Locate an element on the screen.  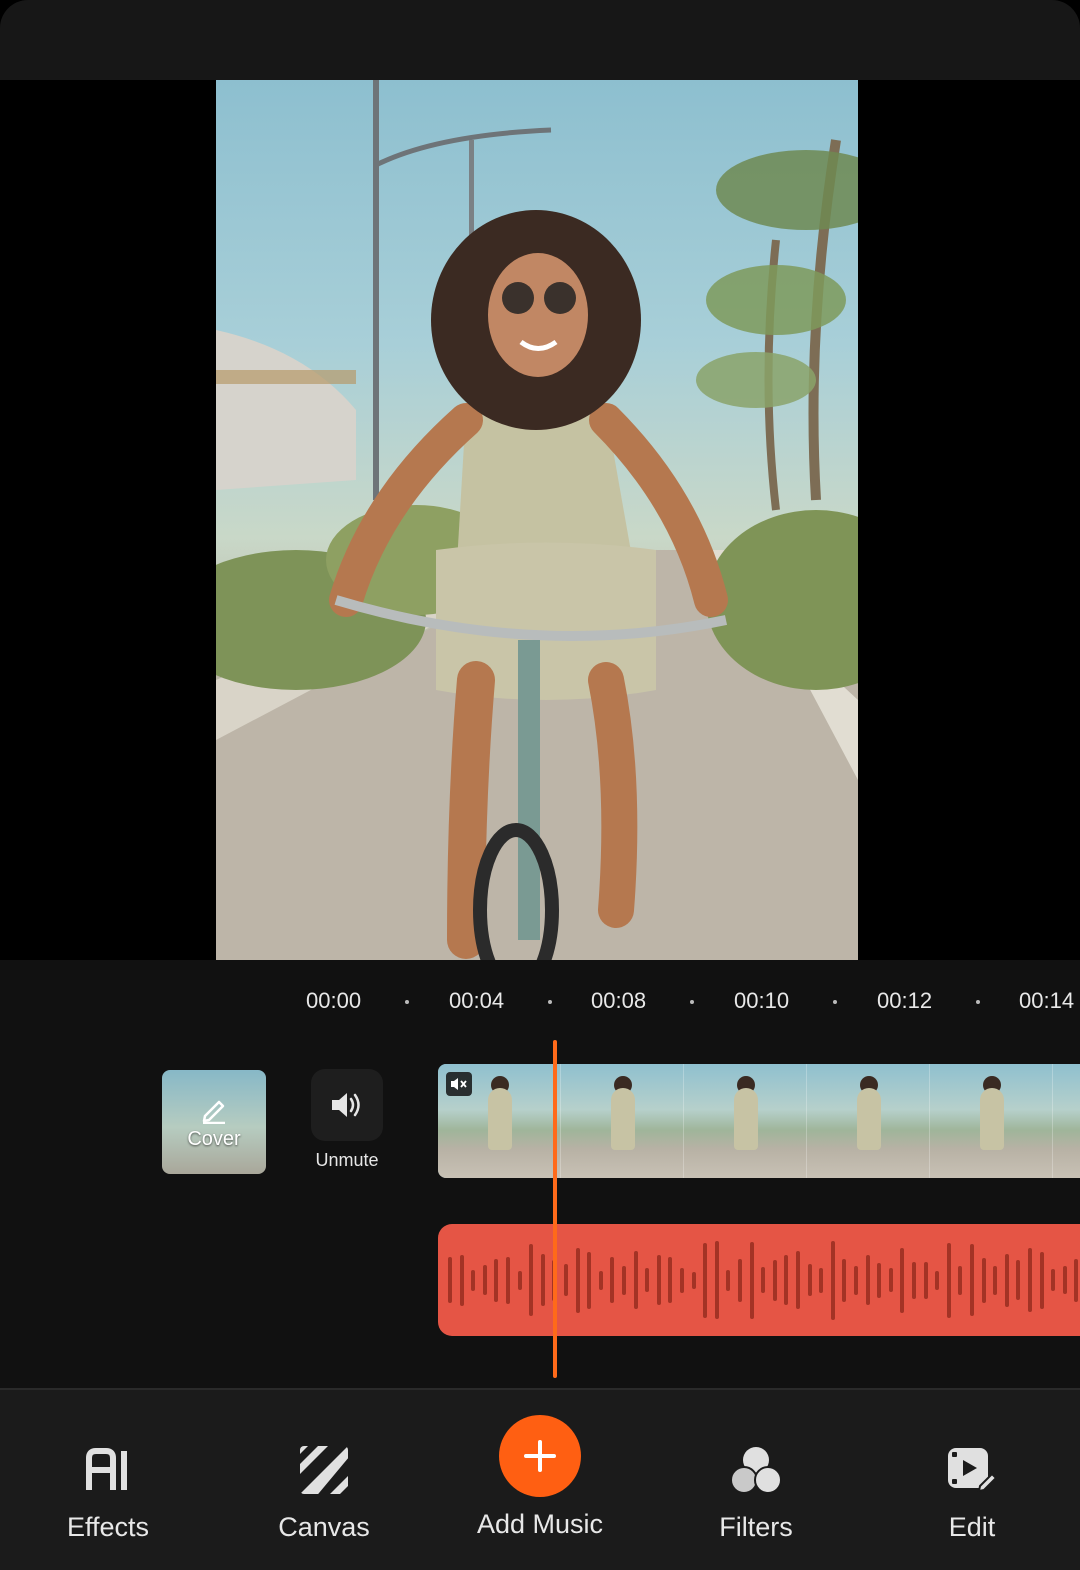
canvas-stripes-icon is located at coordinates (324, 1470).